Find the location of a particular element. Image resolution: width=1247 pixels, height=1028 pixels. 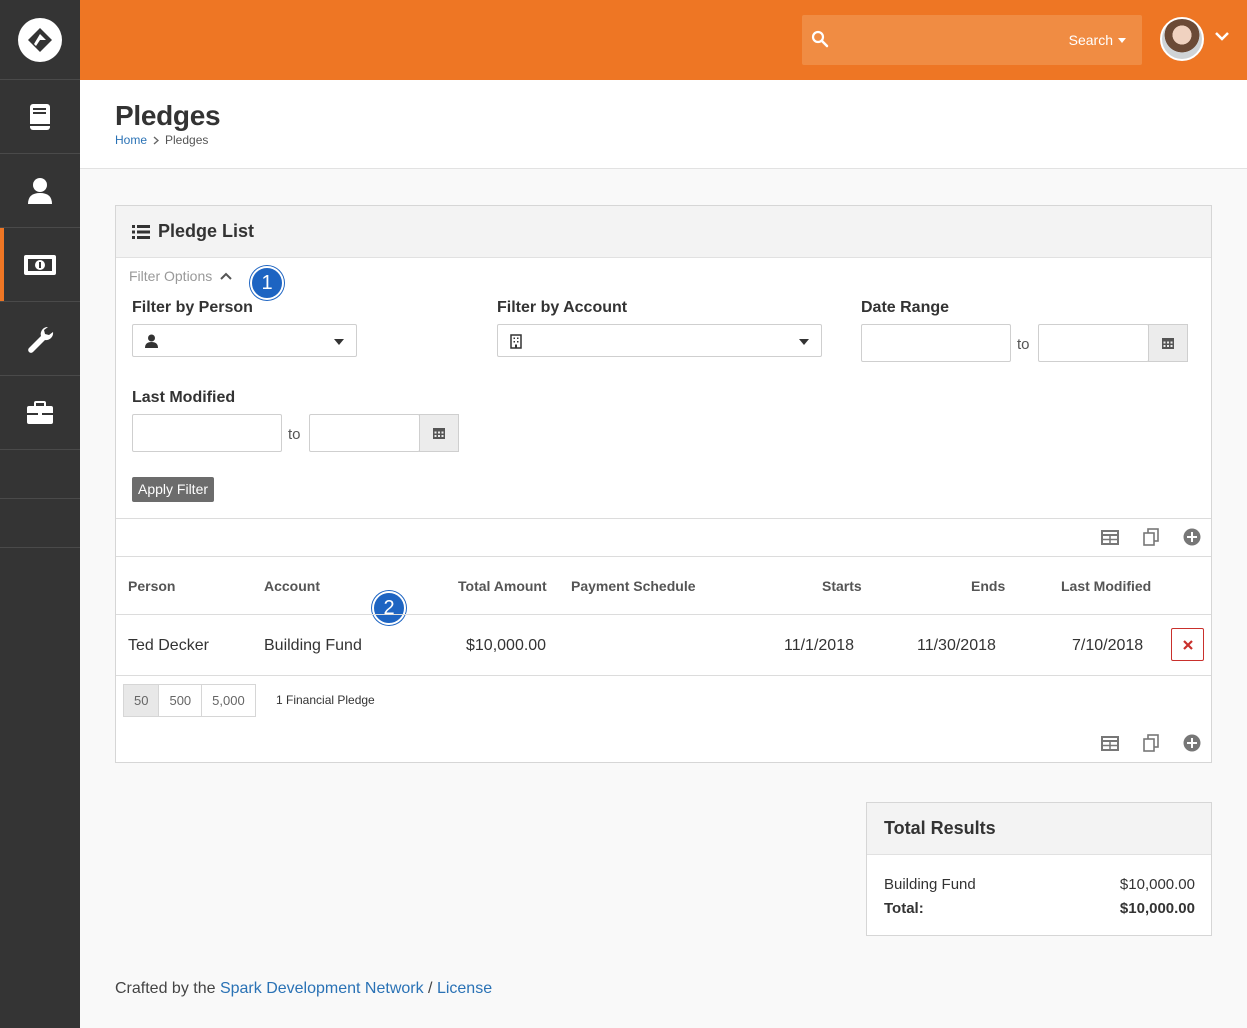

sidebar-item-tools is located at coordinates (40, 413).